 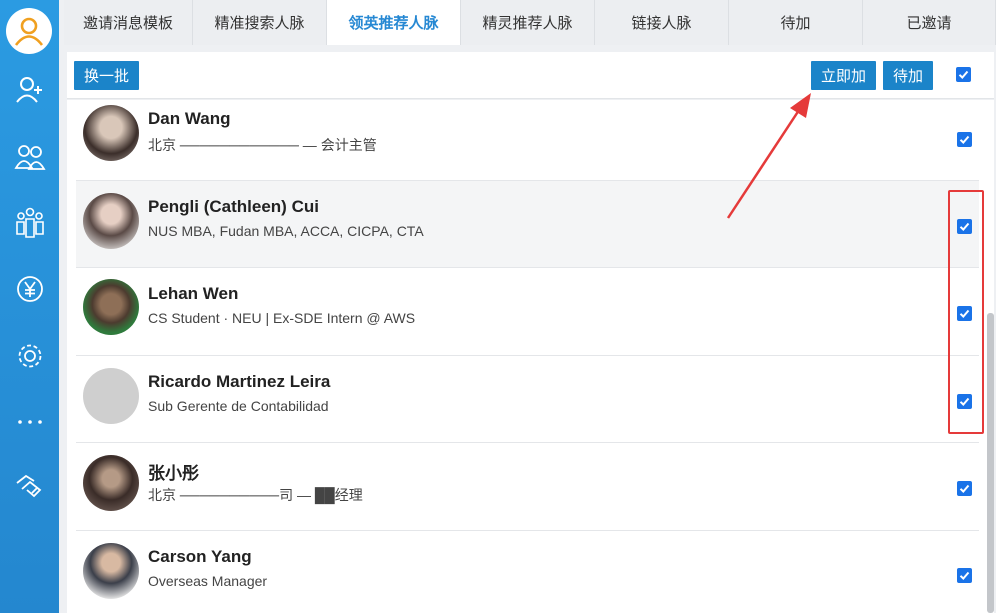 I want to click on contact-headline: Sub Gerente de Contabilidad, so click(x=238, y=406).